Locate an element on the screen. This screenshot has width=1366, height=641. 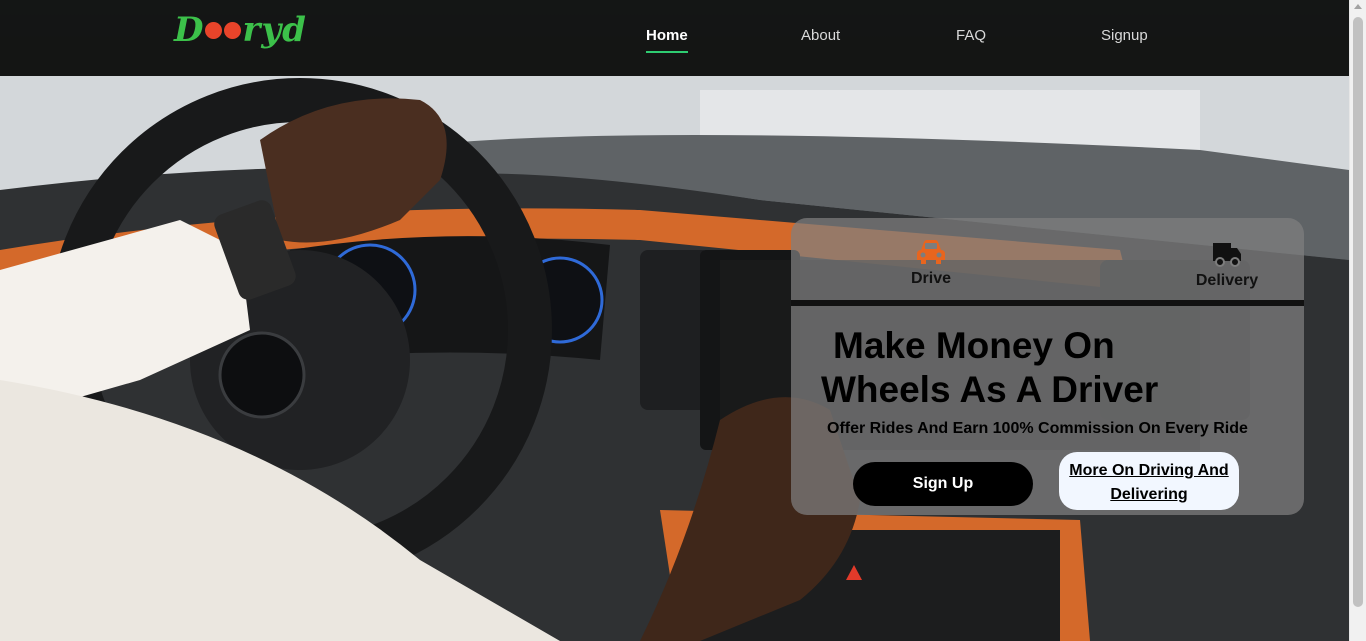
tab-drive-label: Drive is located at coordinates (931, 278).